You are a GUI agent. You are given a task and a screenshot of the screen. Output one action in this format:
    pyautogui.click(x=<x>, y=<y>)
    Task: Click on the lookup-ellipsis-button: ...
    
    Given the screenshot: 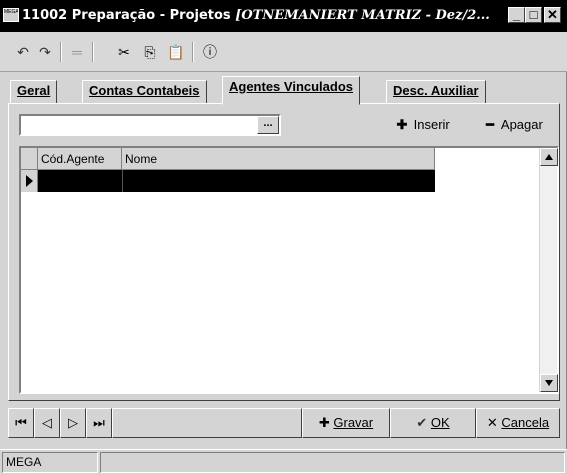 What is the action you would take?
    pyautogui.click(x=268, y=125)
    